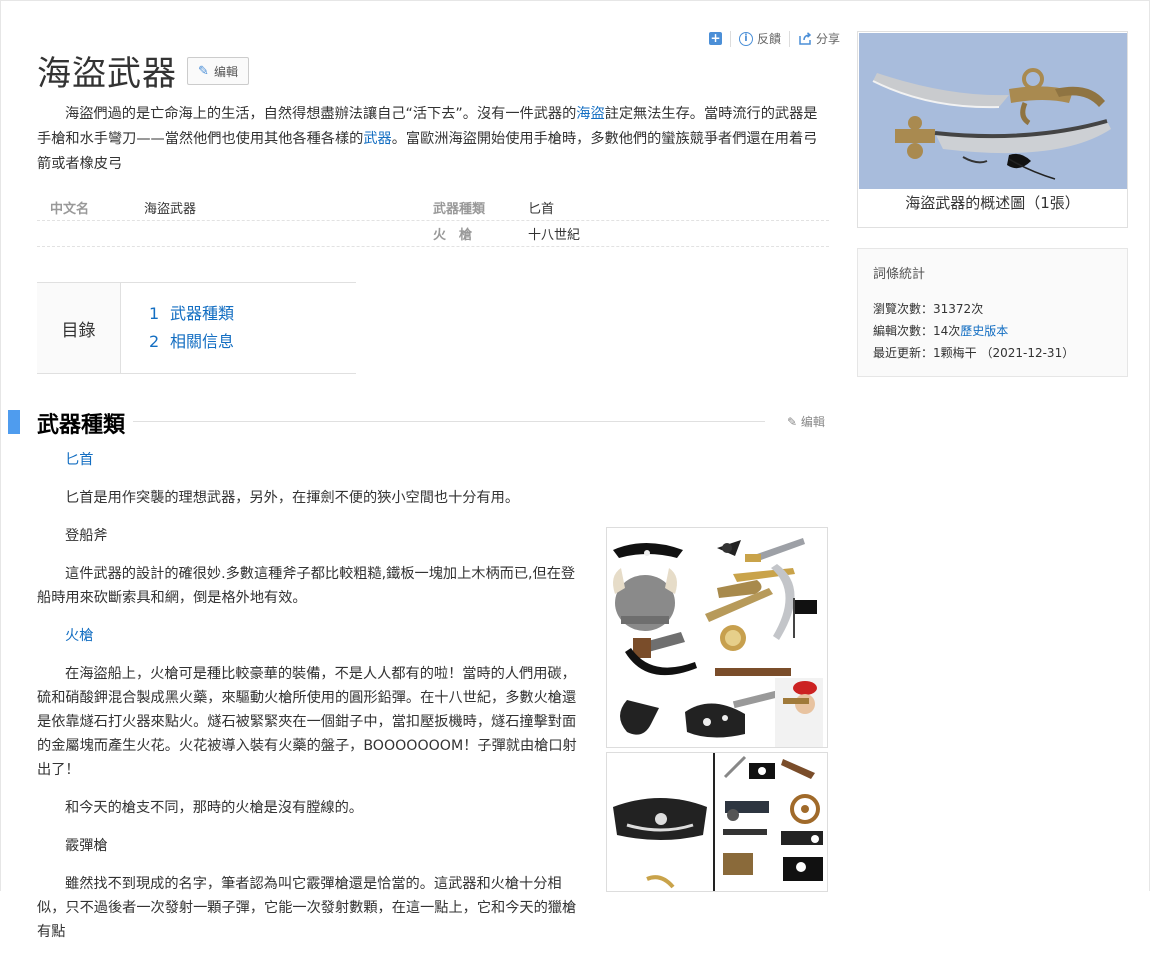 This screenshot has height=958, width=1150. I want to click on section-rule, so click(449, 421).